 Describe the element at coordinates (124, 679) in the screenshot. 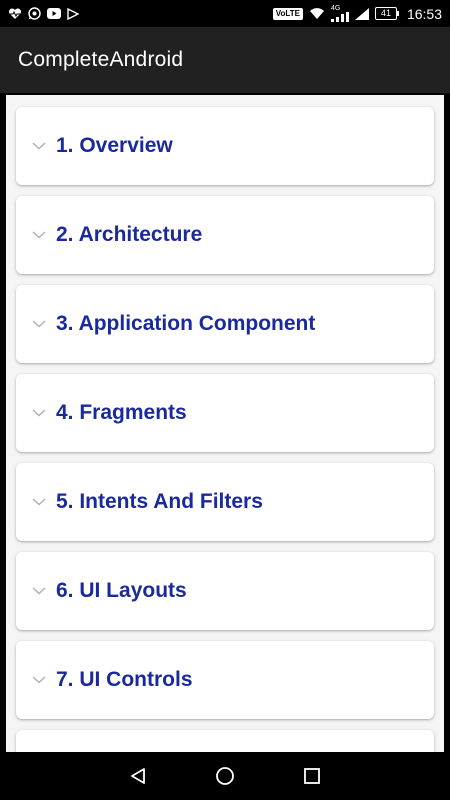

I see `topic-title: 7. UI Controls` at that location.